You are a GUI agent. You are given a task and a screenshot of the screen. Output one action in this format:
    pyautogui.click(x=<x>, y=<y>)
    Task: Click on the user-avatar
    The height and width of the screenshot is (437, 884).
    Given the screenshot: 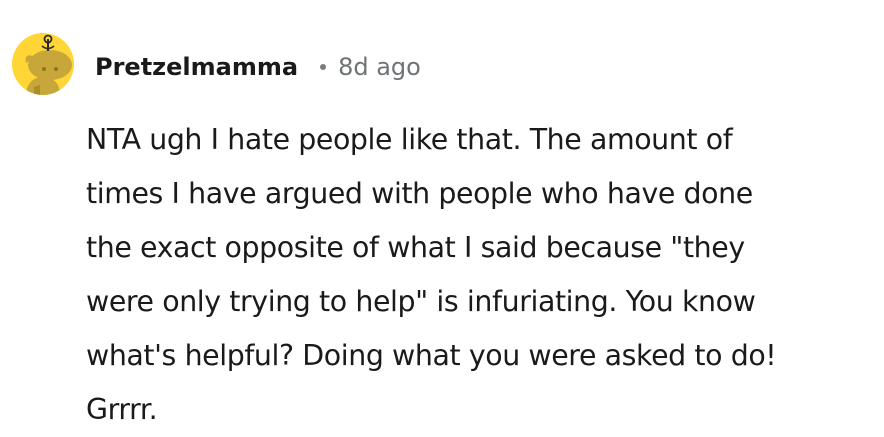 What is the action you would take?
    pyautogui.click(x=43, y=64)
    